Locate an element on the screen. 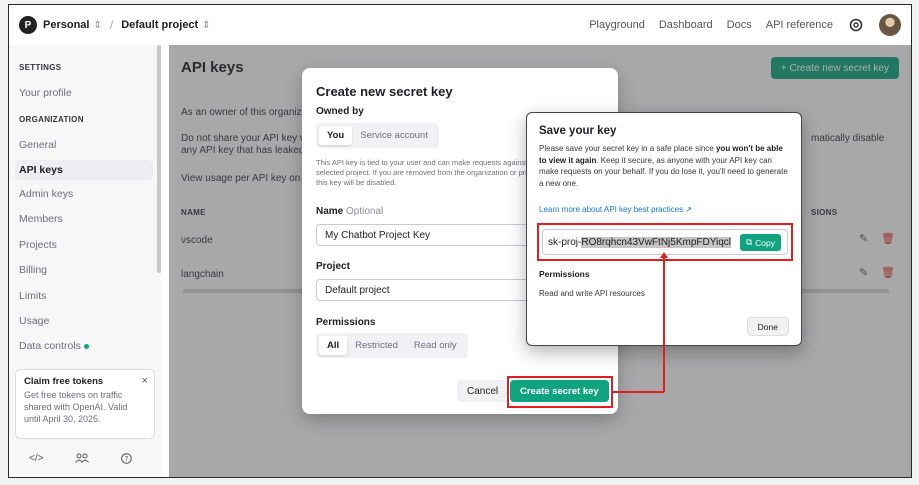 The height and width of the screenshot is (485, 919). done-button: Done is located at coordinates (767, 326).